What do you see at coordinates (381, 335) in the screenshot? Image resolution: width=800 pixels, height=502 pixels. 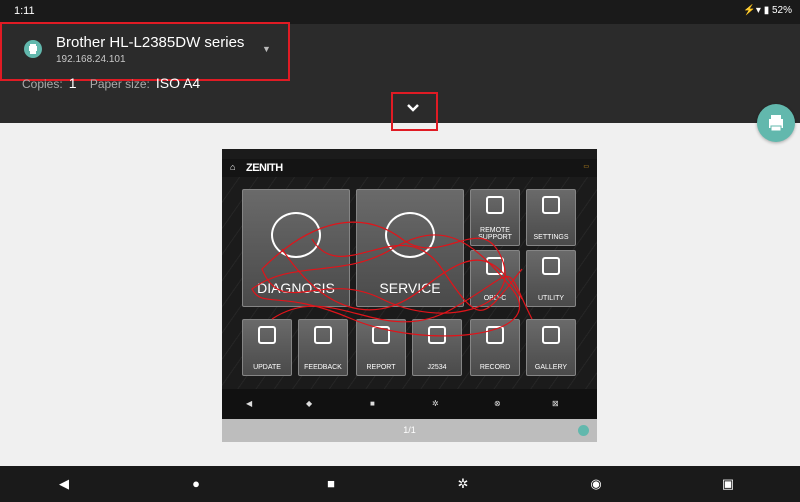 I see `report-icon` at bounding box center [381, 335].